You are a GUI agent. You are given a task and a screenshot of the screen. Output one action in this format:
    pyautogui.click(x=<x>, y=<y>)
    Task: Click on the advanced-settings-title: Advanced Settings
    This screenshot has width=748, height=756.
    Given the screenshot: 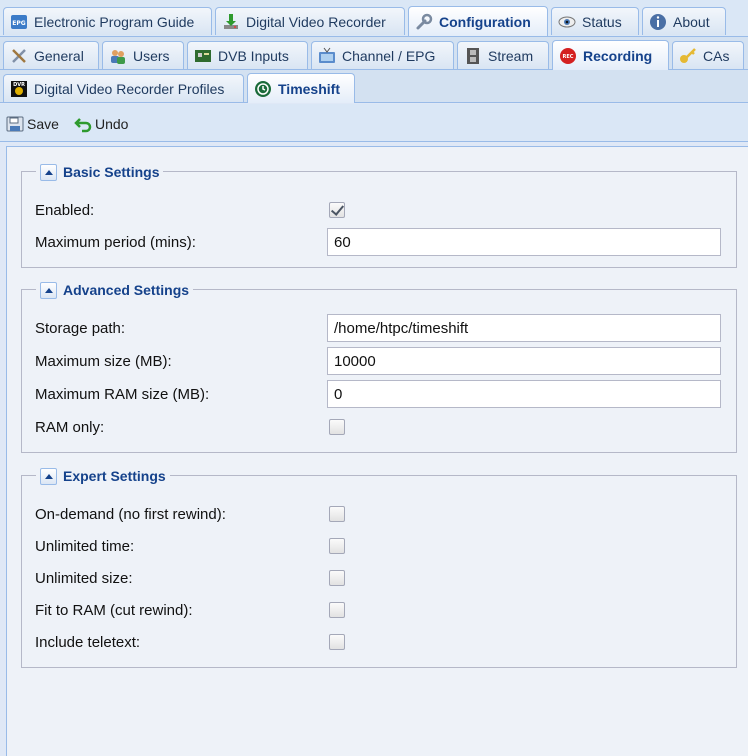 What is the action you would take?
    pyautogui.click(x=126, y=290)
    